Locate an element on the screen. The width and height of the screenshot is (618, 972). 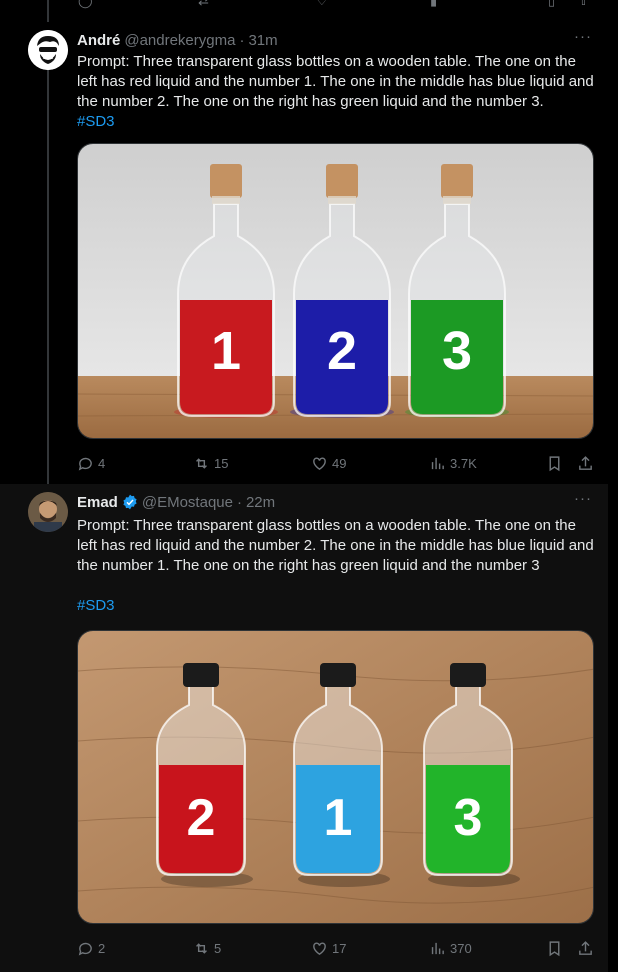
reply-button: 2 is located at coordinates (91, 948).